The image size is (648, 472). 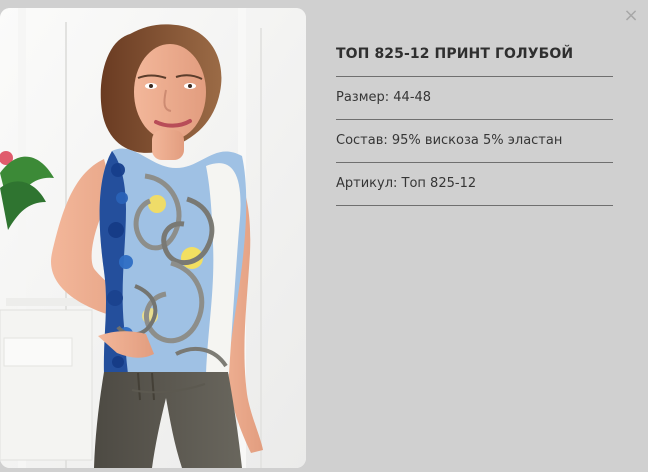 I want to click on product-title: ТОП 825-12 ПРИНТ ГОЛУБОЙ, so click(x=474, y=60).